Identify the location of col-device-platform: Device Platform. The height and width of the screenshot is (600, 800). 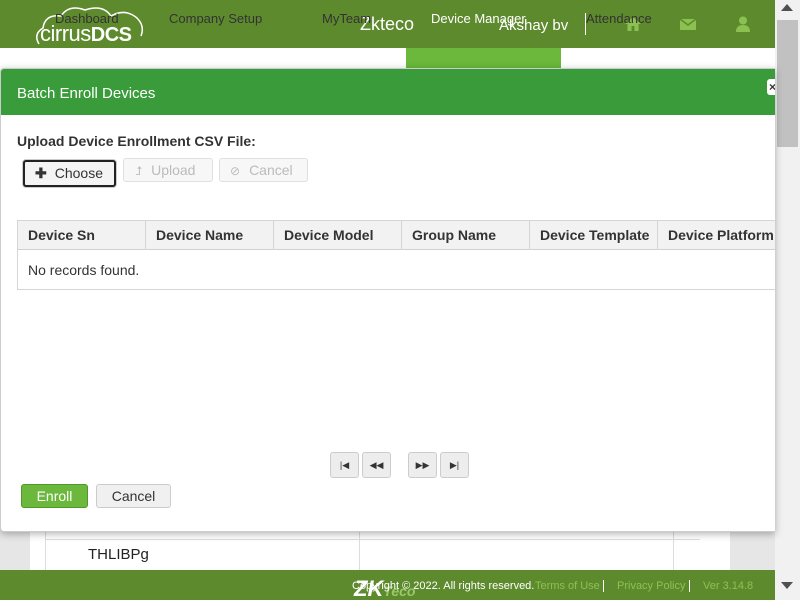
(716, 235).